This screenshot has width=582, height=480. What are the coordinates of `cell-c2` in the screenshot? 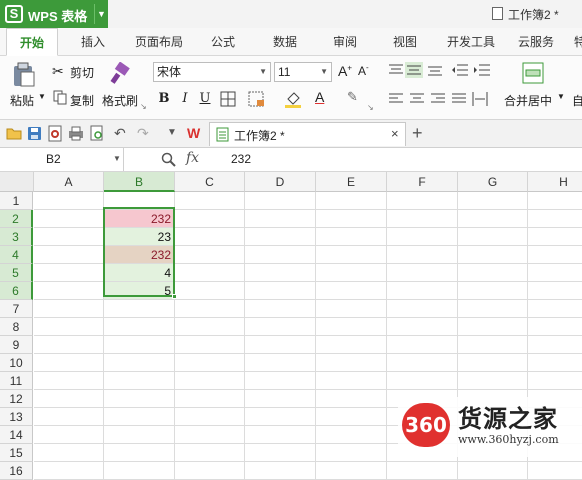 It's located at (210, 219).